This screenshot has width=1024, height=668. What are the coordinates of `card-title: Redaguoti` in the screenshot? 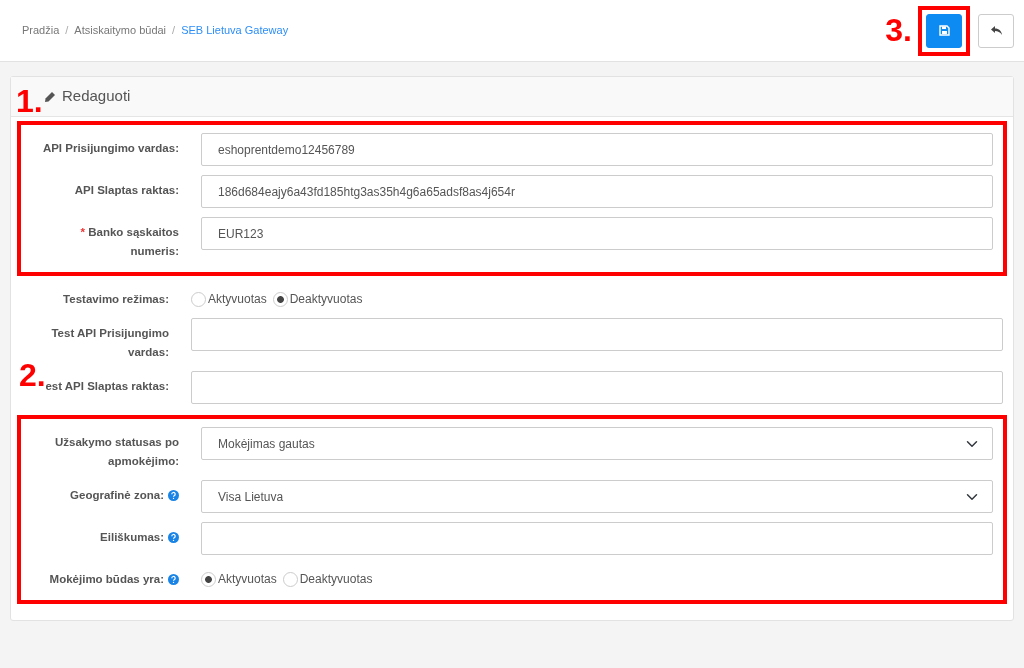 It's located at (96, 96).